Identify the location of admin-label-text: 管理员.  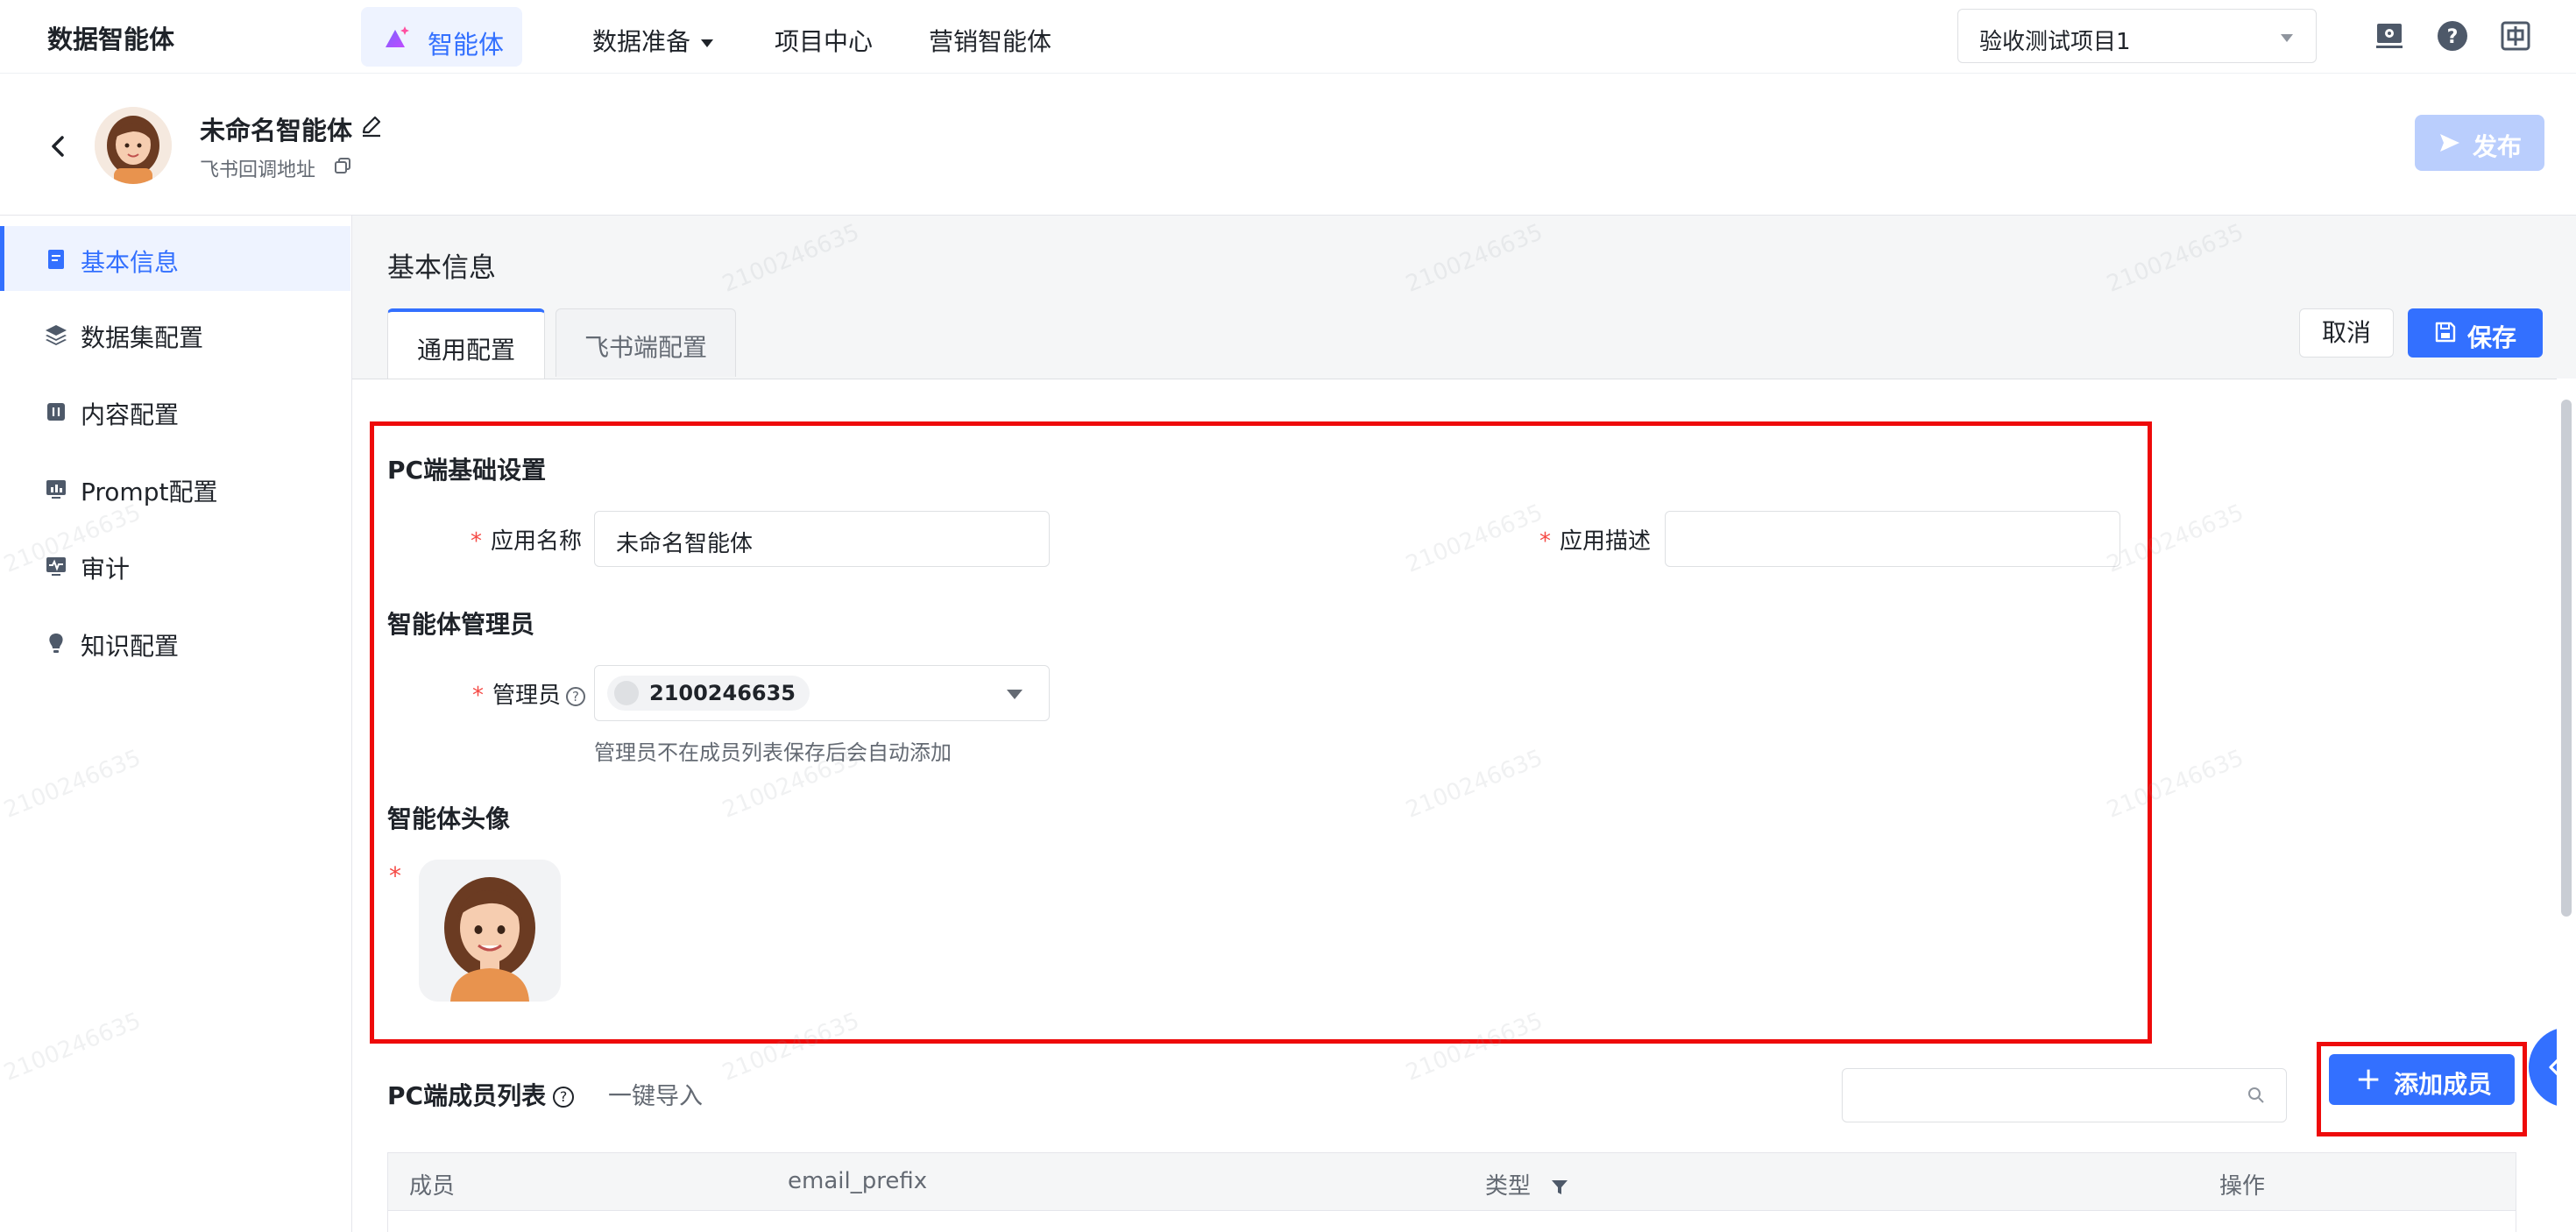
(526, 696).